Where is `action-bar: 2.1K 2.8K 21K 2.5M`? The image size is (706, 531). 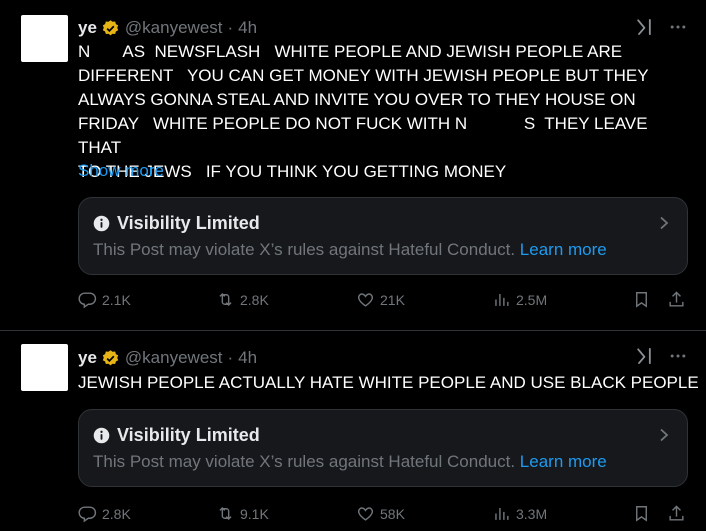 action-bar: 2.1K 2.8K 21K 2.5M is located at coordinates (385, 302).